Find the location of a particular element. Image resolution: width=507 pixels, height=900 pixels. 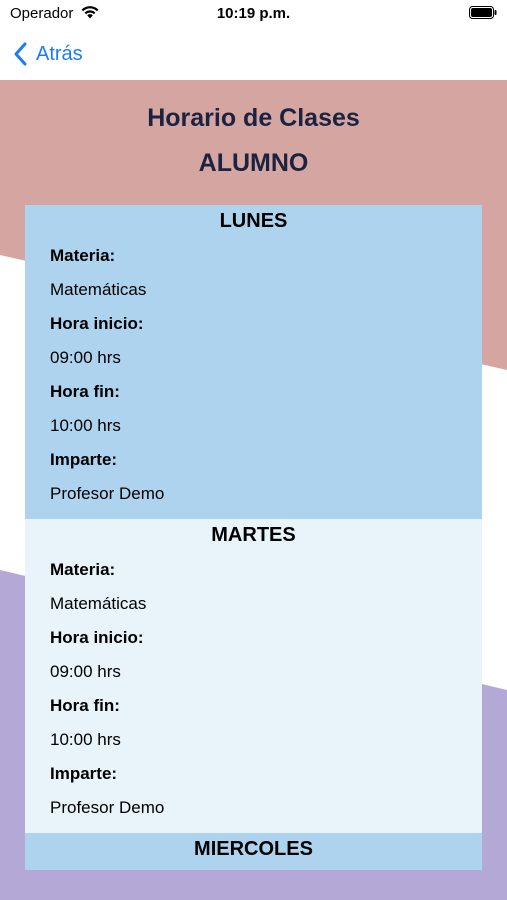

back-label: Atrás is located at coordinates (59, 53).